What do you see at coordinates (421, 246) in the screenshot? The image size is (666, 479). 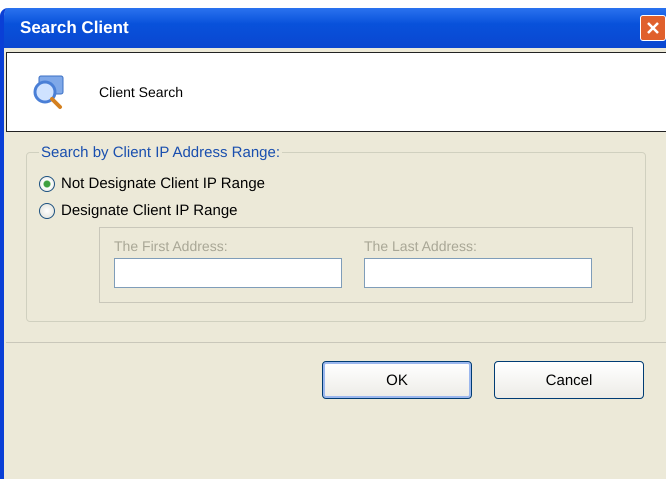 I see `field-label: The Last Address:` at bounding box center [421, 246].